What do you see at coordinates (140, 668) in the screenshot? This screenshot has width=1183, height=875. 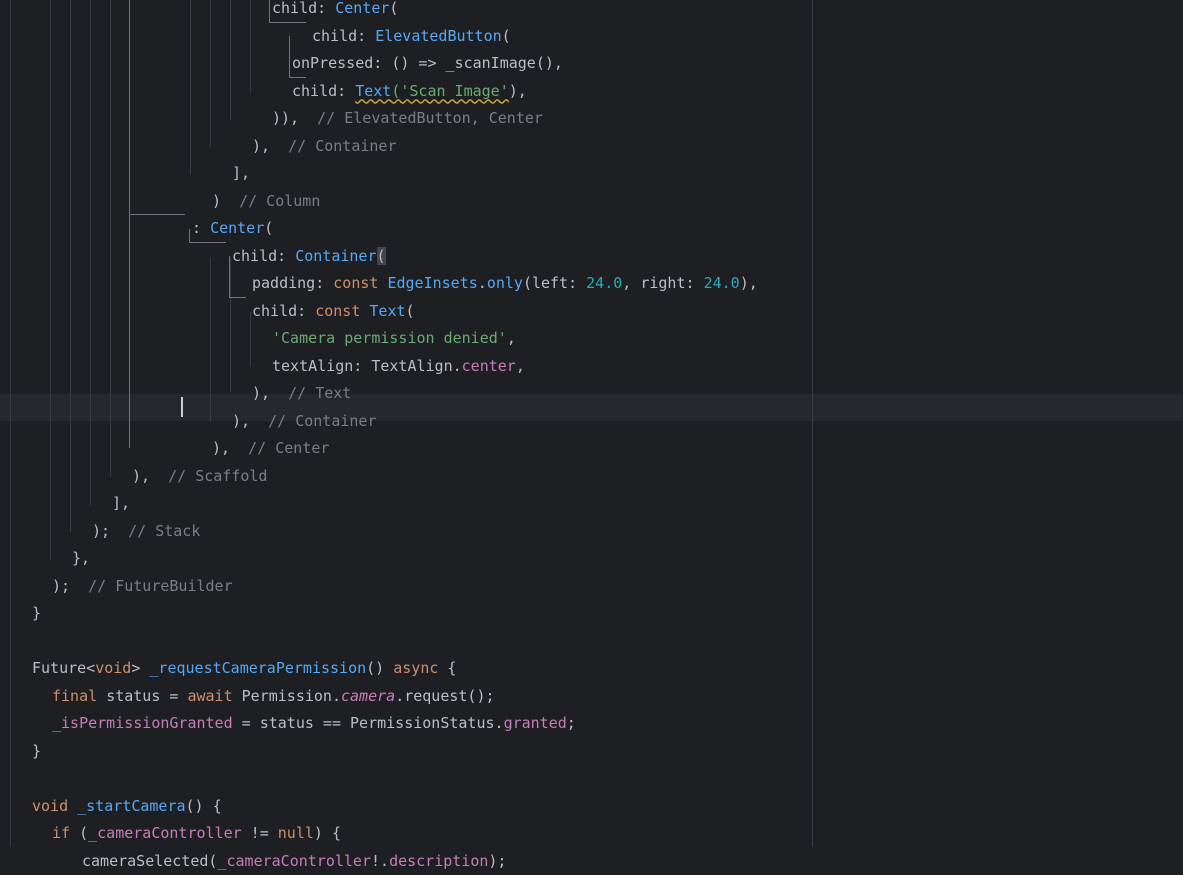 I see `code-token: >` at bounding box center [140, 668].